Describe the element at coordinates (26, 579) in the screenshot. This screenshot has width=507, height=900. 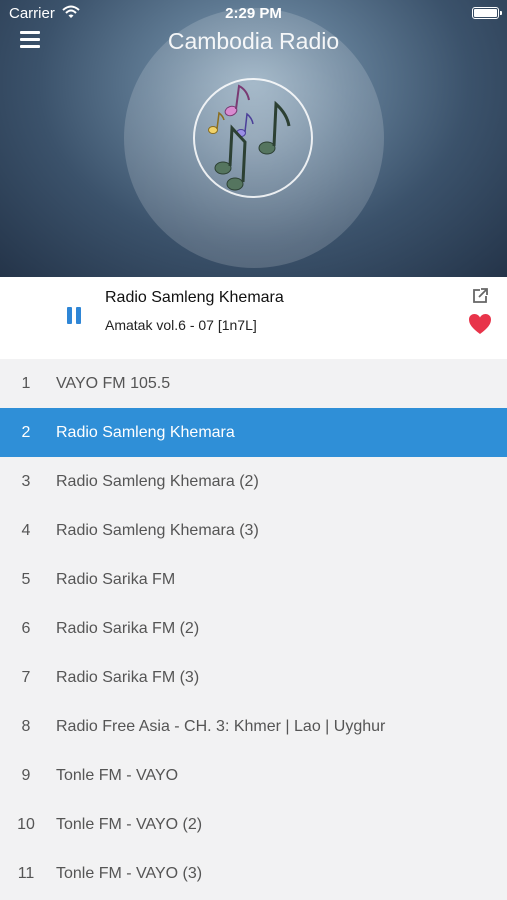
I see `station-number: 5` at that location.